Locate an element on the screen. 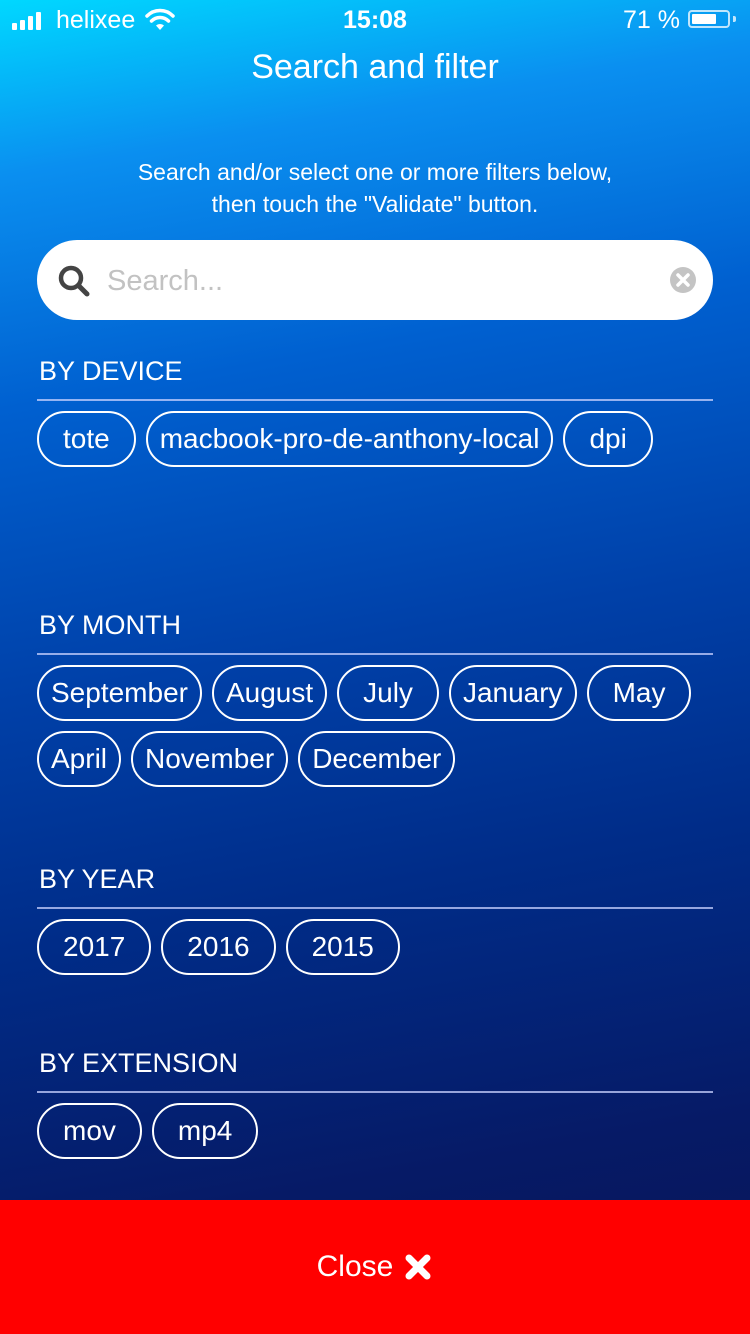  filter-chip-device: macbook-pro-de-anthony-local is located at coordinates (349, 439).